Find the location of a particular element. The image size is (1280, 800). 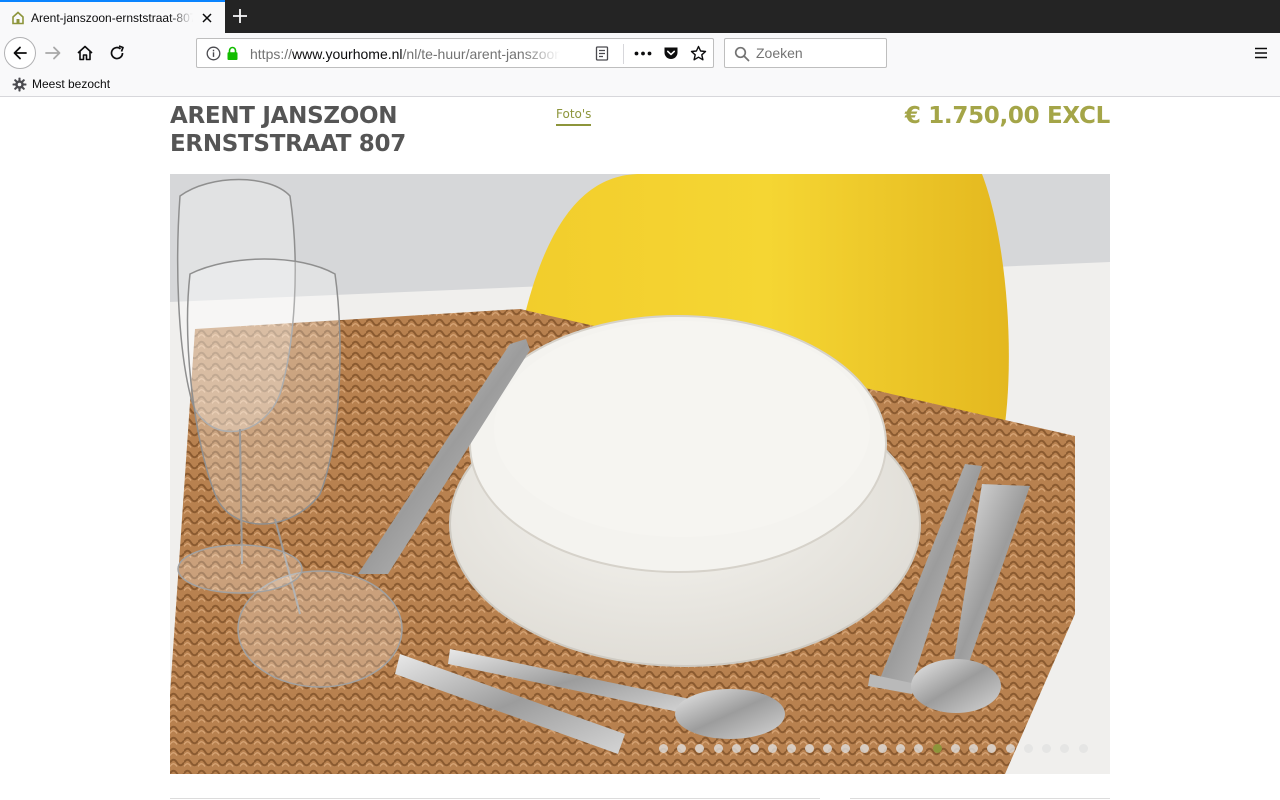

site-favicon-icon is located at coordinates (18, 18).